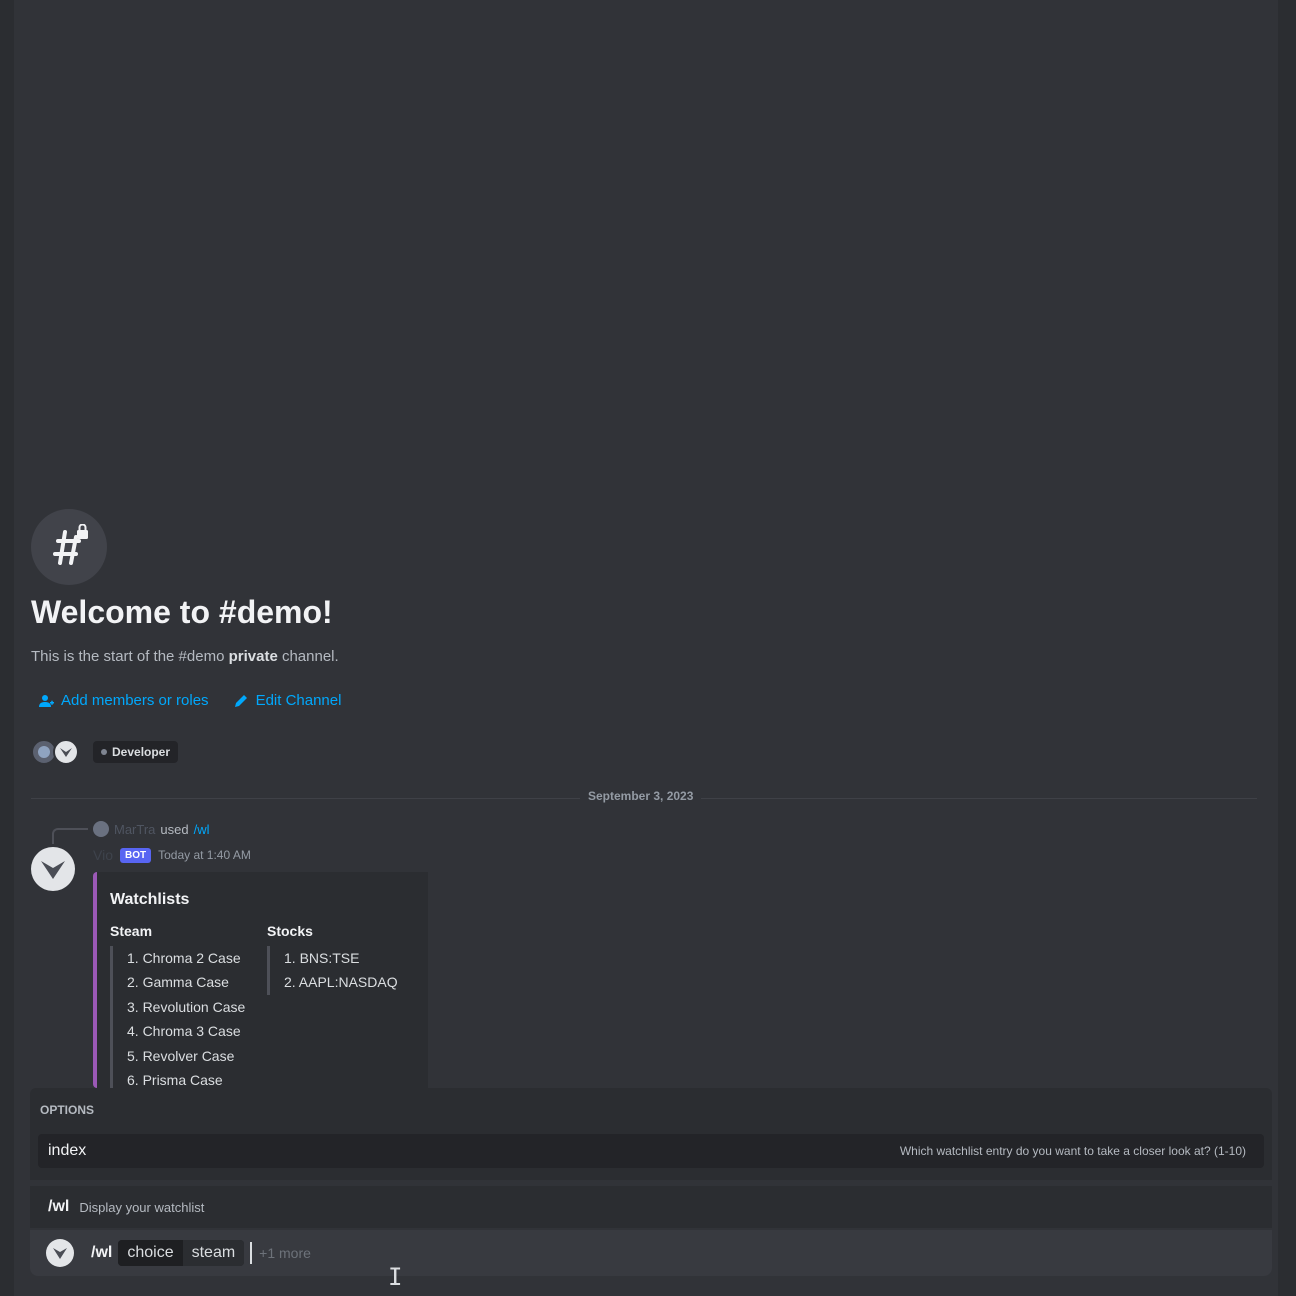  What do you see at coordinates (69, 547) in the screenshot?
I see `private-channel-icon` at bounding box center [69, 547].